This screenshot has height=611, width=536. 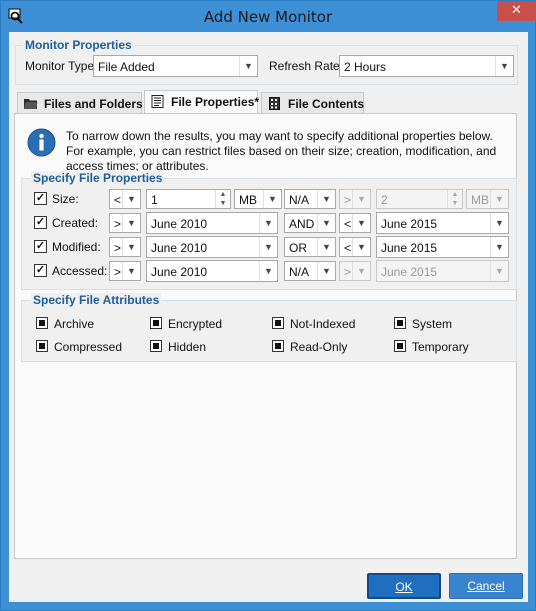 I want to click on size-label: Size:, so click(x=65, y=199).